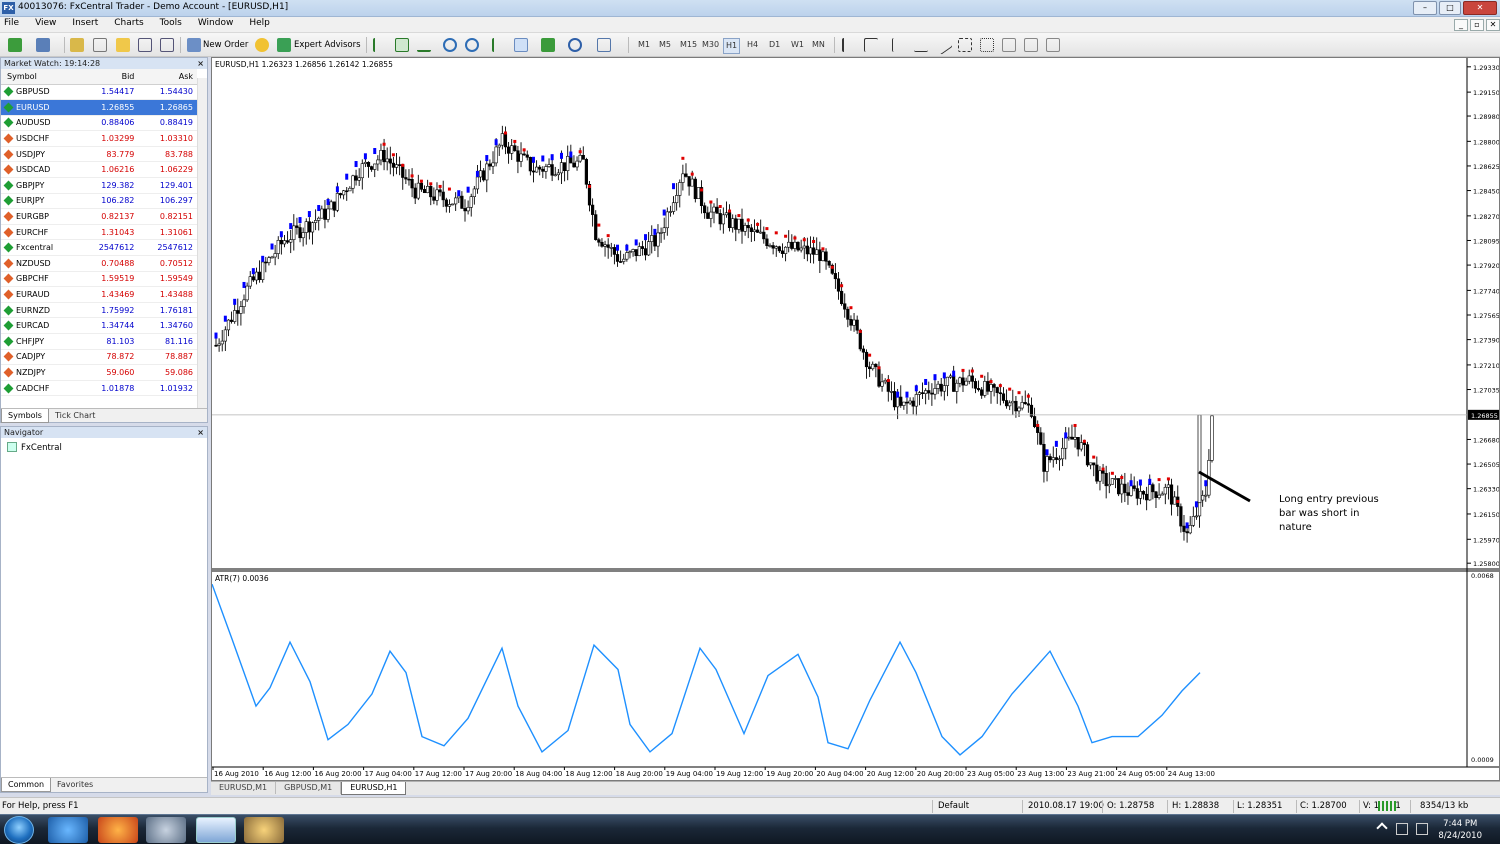  Describe the element at coordinates (665, 45) in the screenshot. I see `timeframe-m5: M5` at that location.